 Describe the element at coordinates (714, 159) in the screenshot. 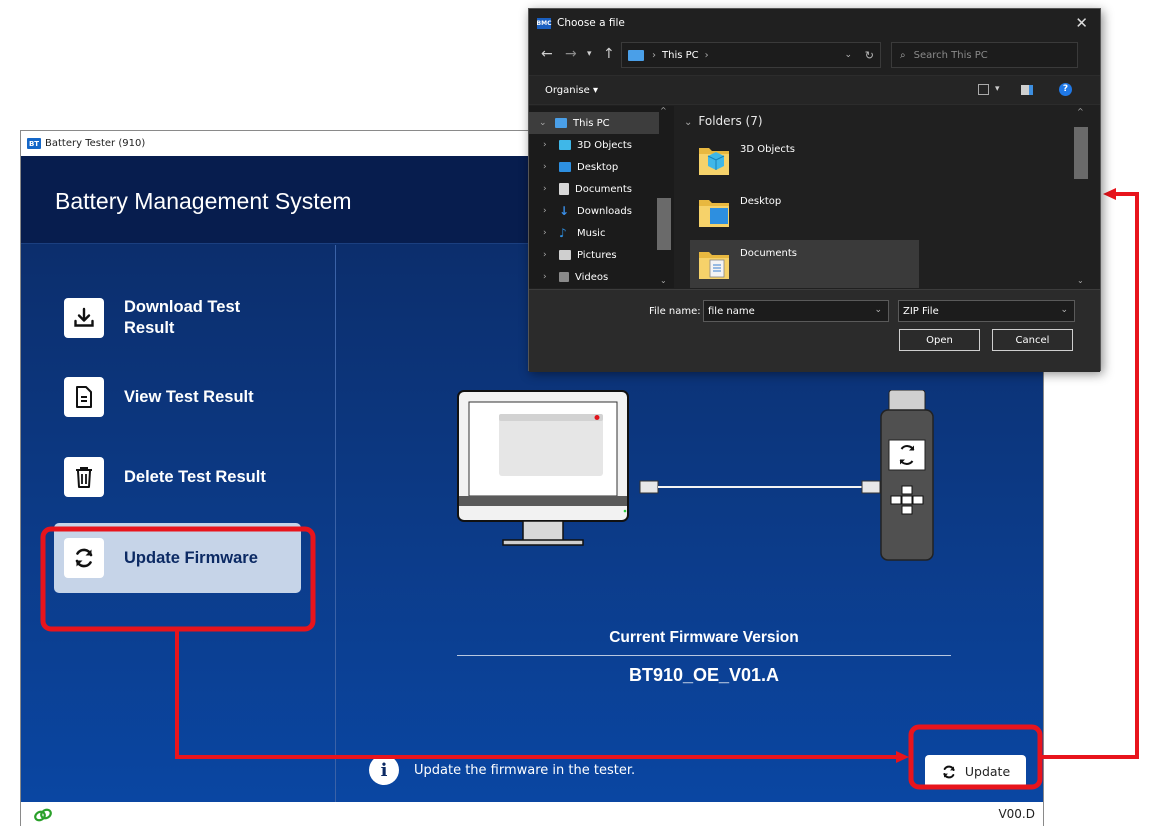

I see `folder-3d-objects-icon` at that location.